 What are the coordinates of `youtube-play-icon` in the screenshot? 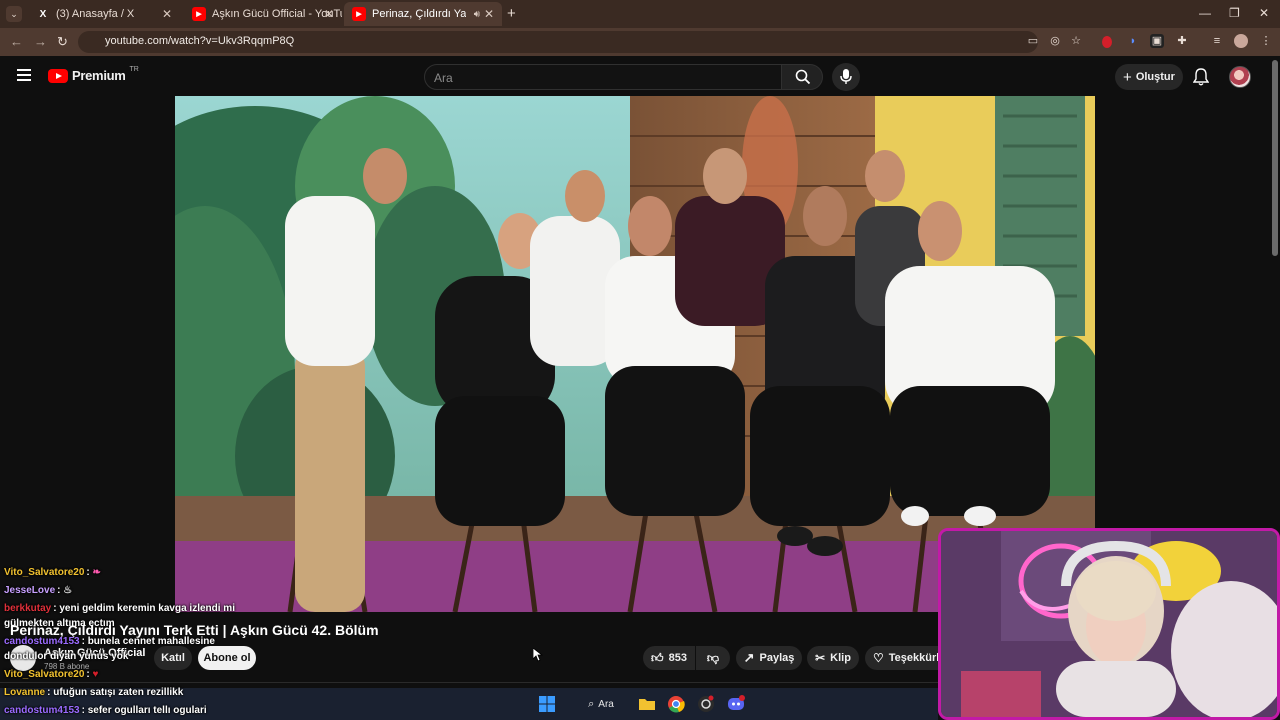 It's located at (58, 75).